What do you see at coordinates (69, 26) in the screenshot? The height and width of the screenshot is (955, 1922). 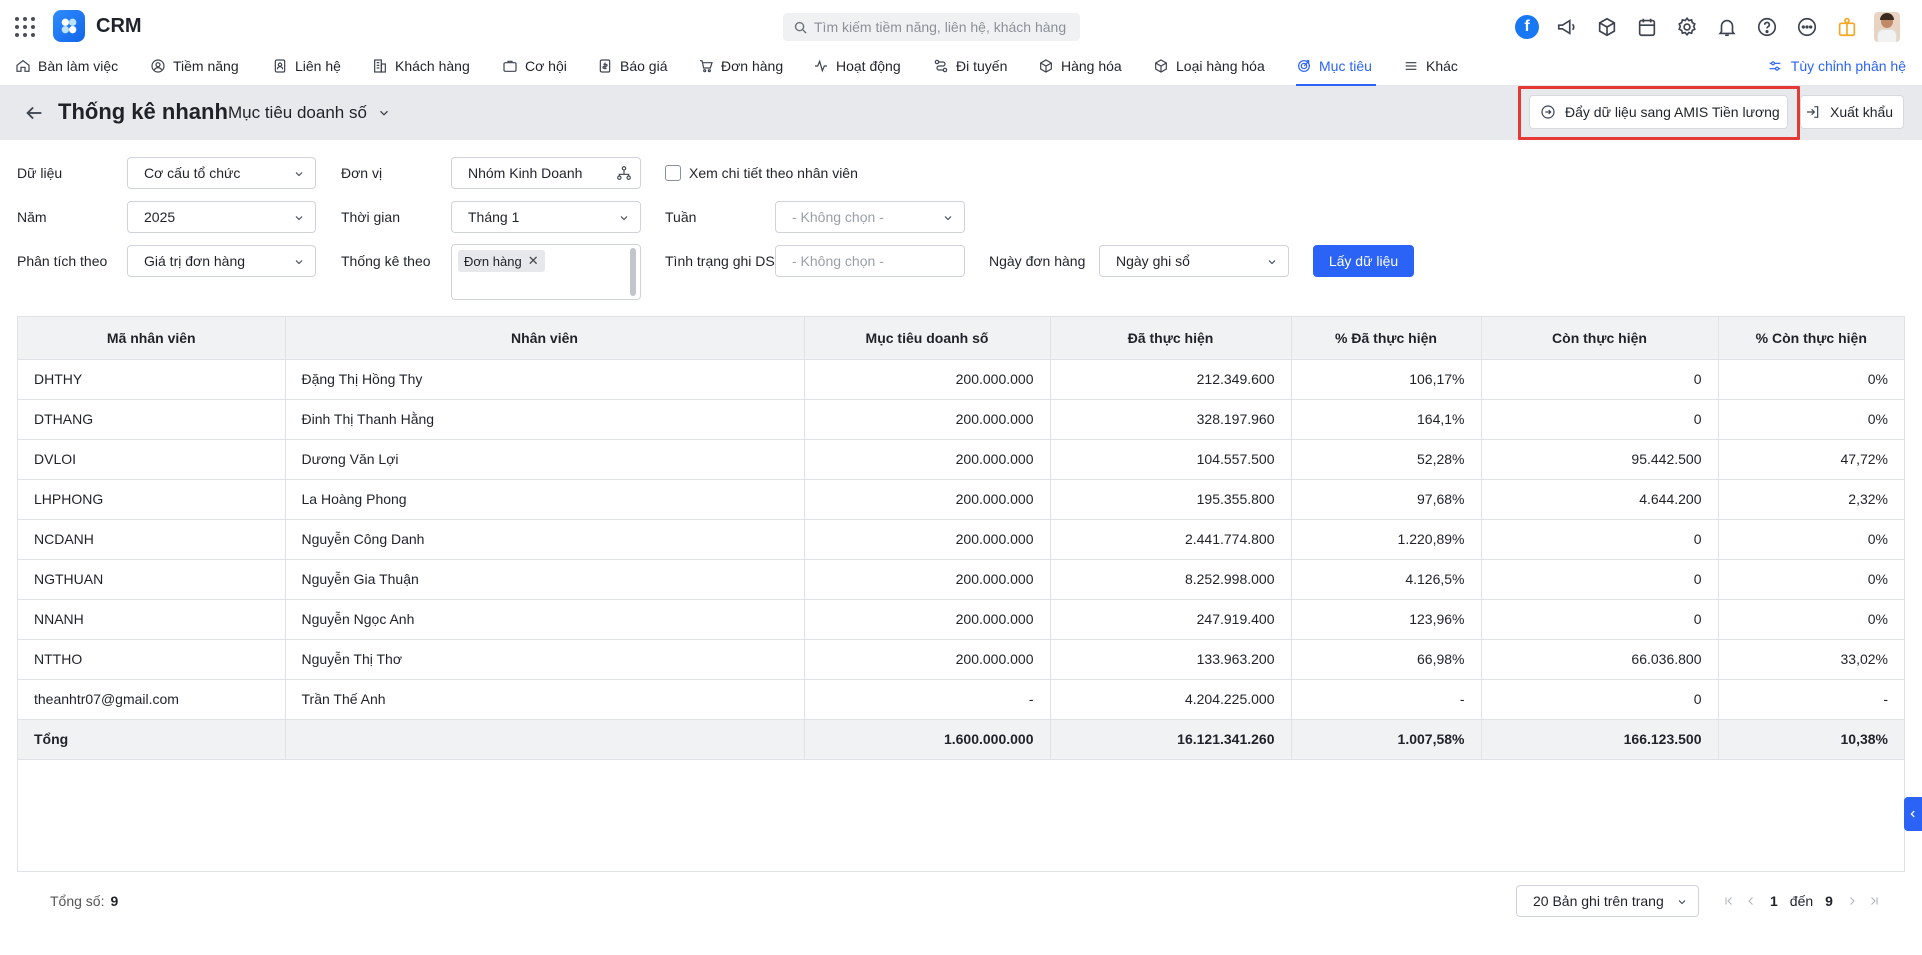 I see `crm-logo-icon` at bounding box center [69, 26].